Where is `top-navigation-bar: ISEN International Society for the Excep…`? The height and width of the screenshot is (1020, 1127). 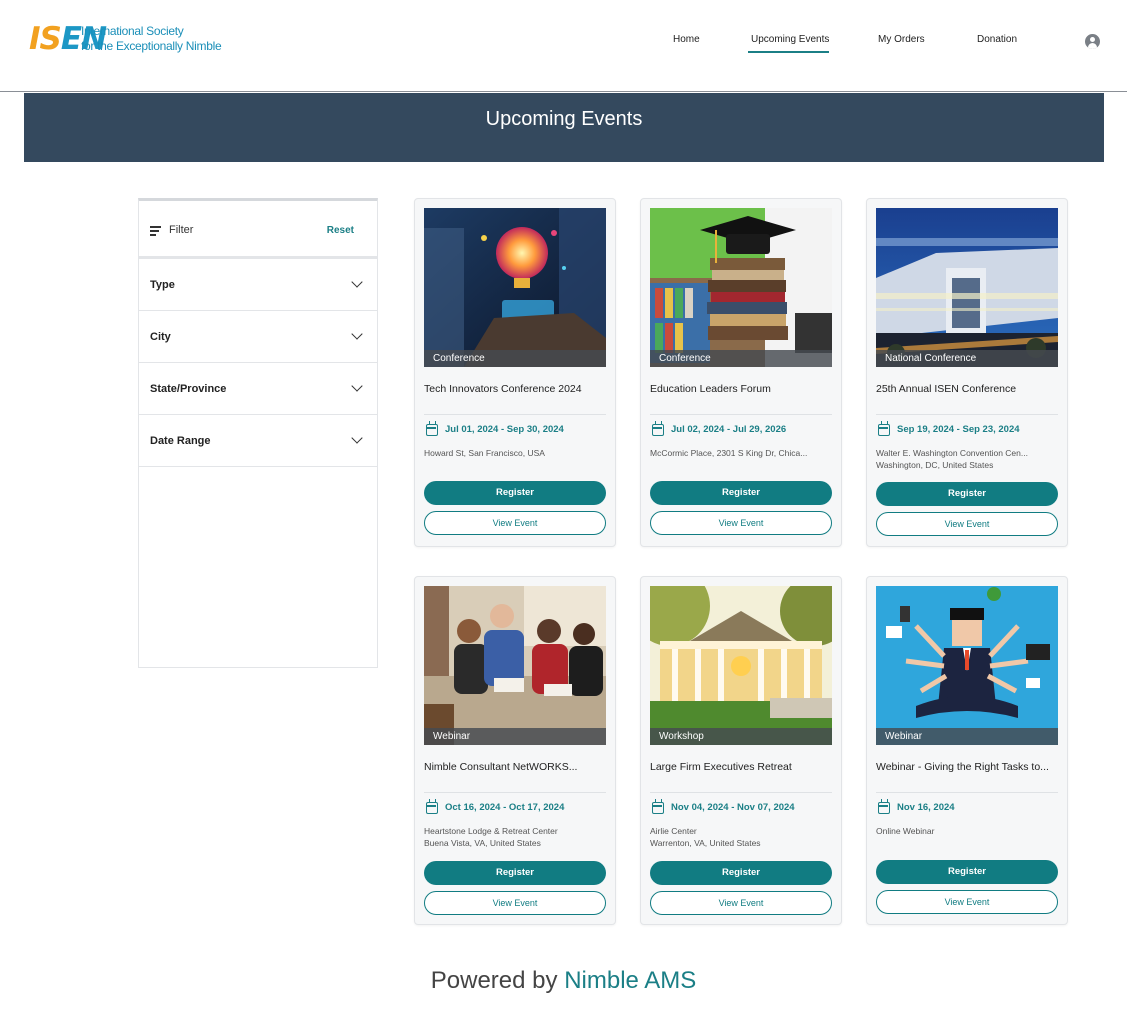 top-navigation-bar: ISEN International Society for the Excep… is located at coordinates (563, 46).